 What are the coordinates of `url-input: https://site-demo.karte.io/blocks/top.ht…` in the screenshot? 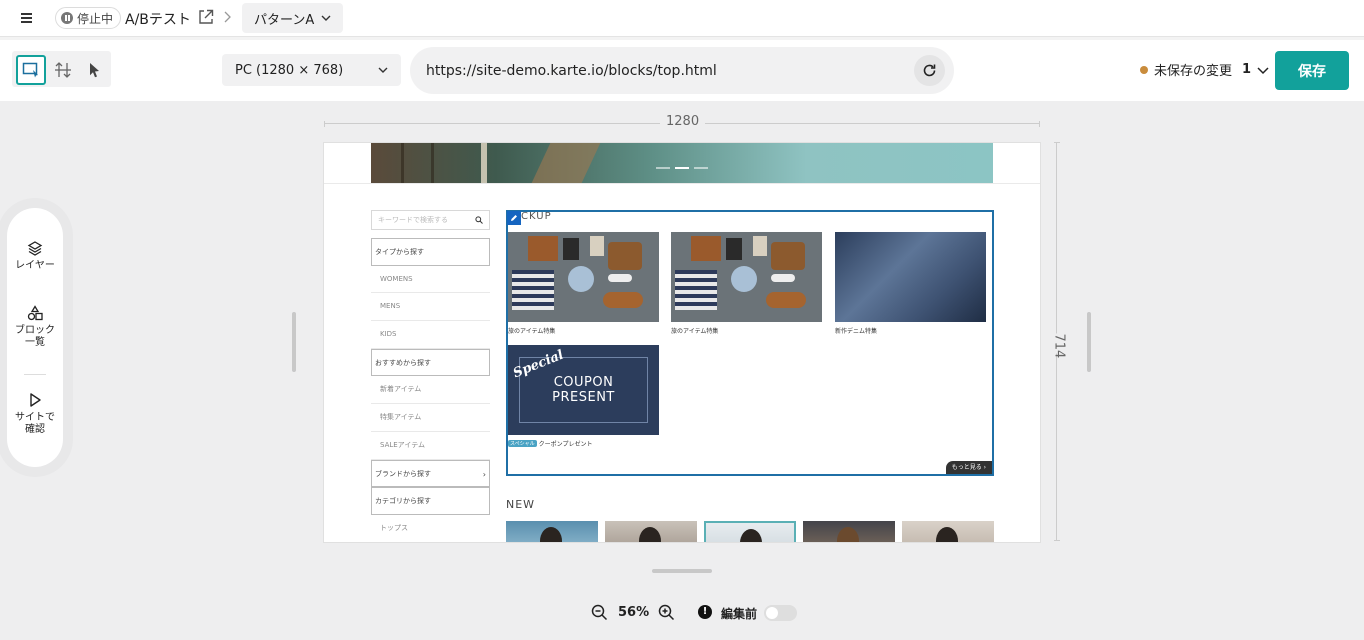 It's located at (682, 70).